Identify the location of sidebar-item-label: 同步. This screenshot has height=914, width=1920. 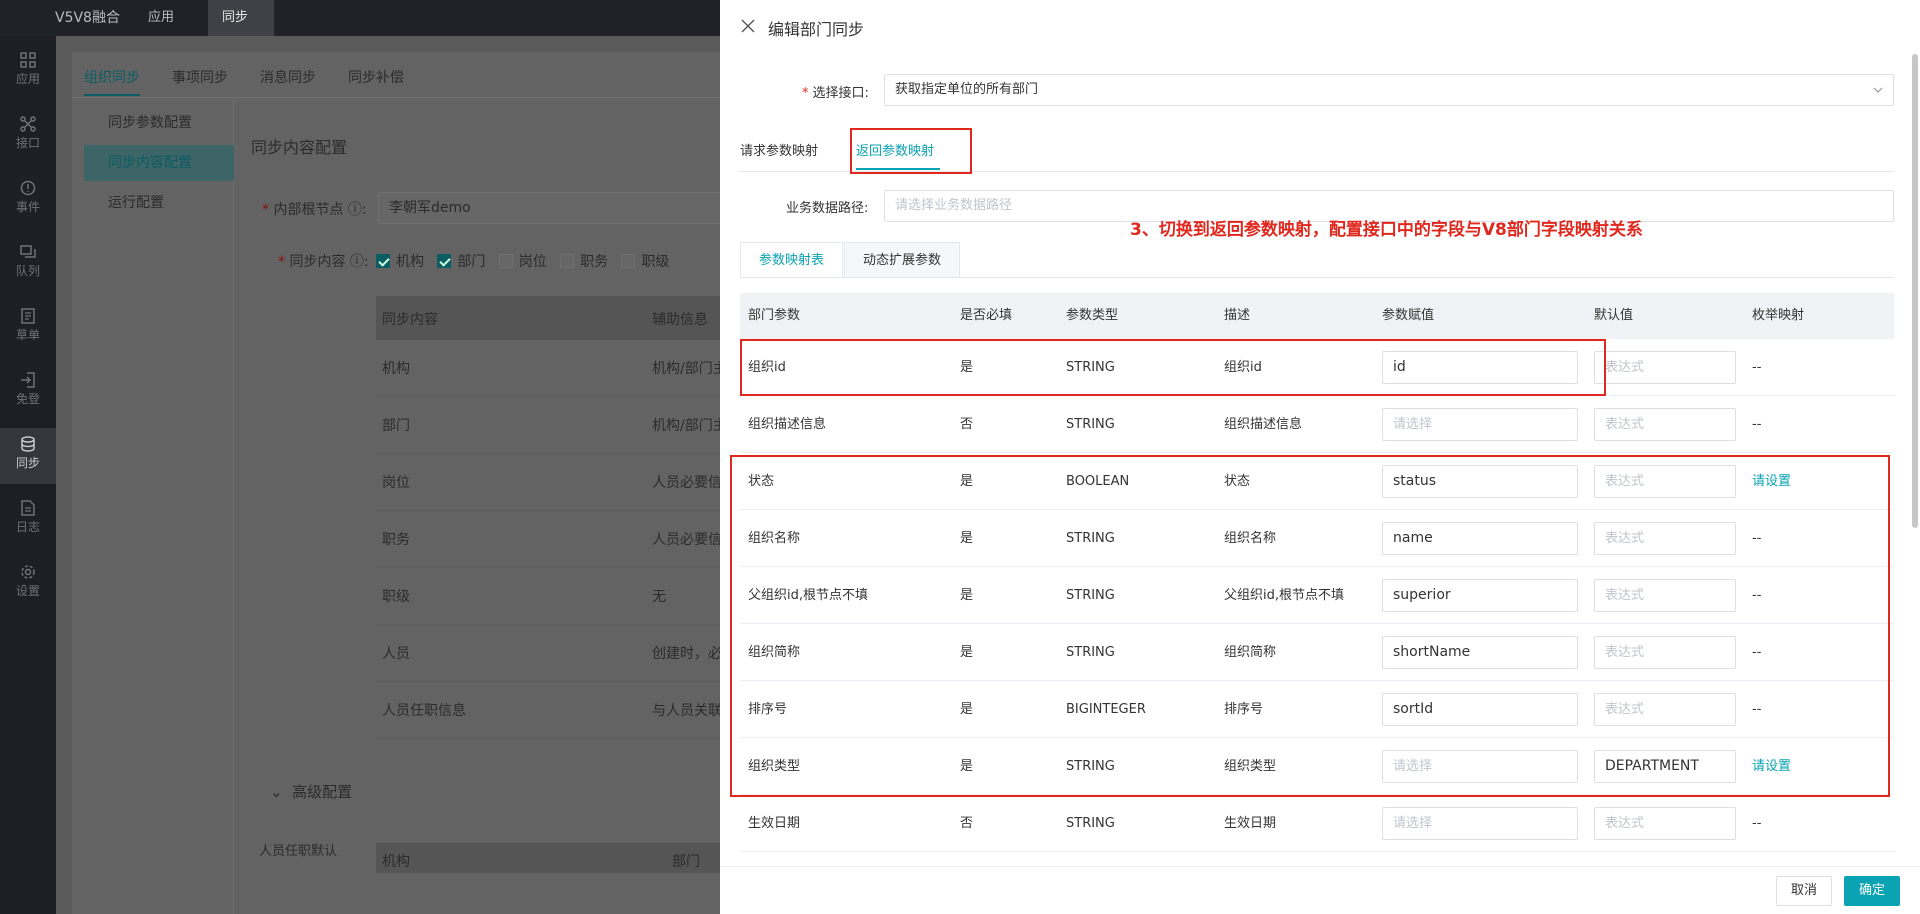
(27, 463).